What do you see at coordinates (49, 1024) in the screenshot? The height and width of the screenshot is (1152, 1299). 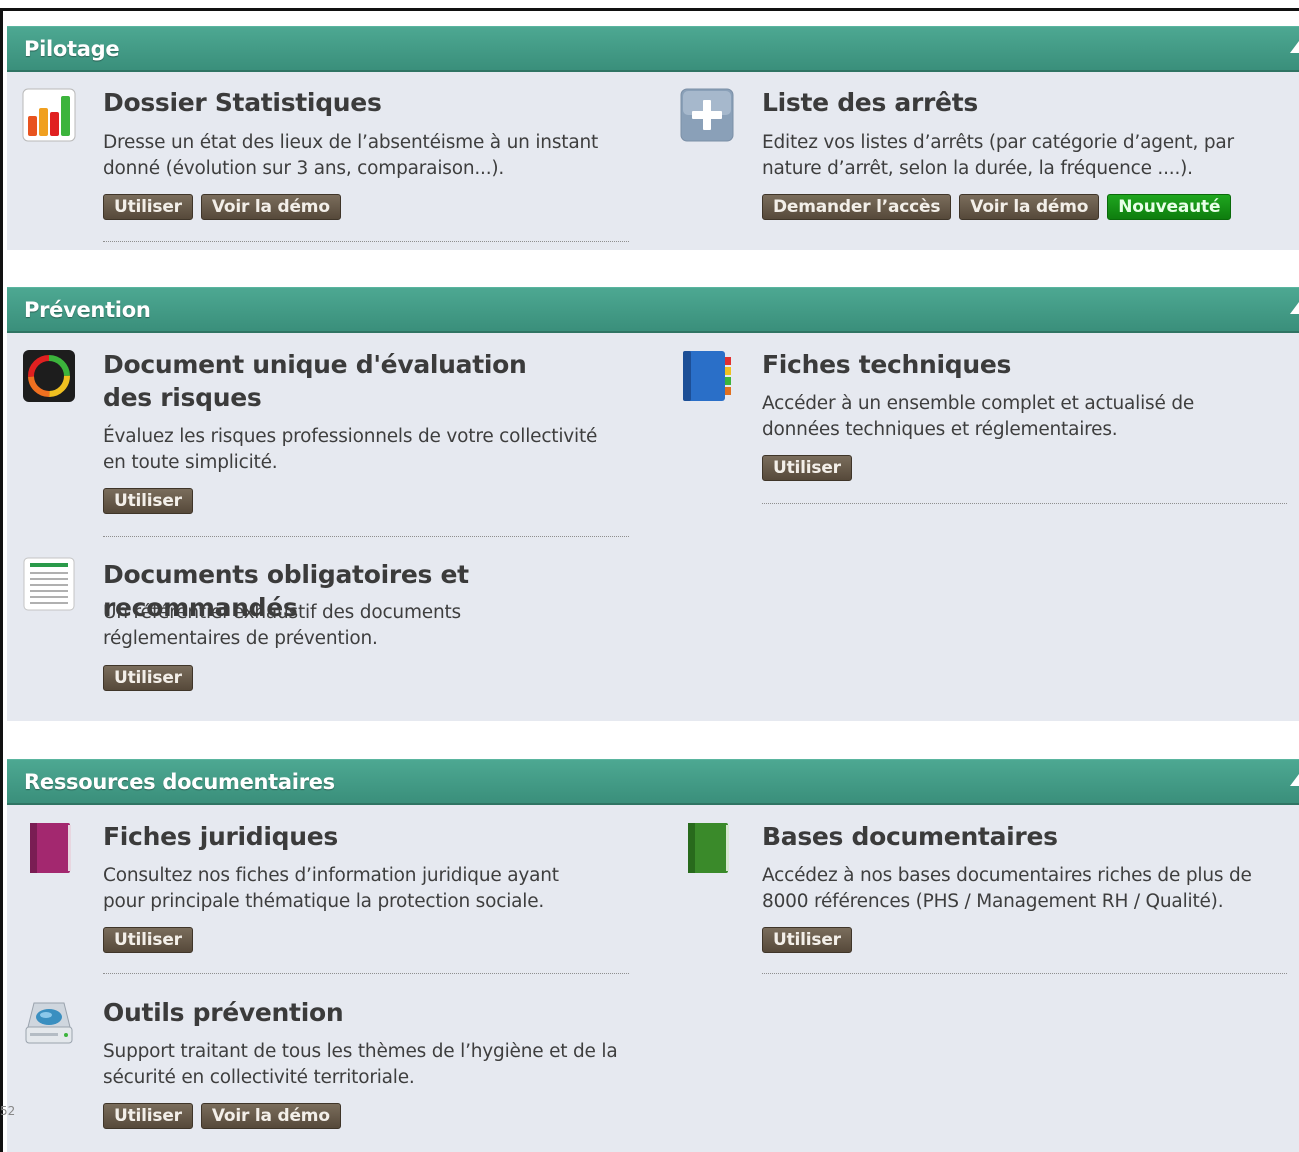 I see `hard-drive-icon` at bounding box center [49, 1024].